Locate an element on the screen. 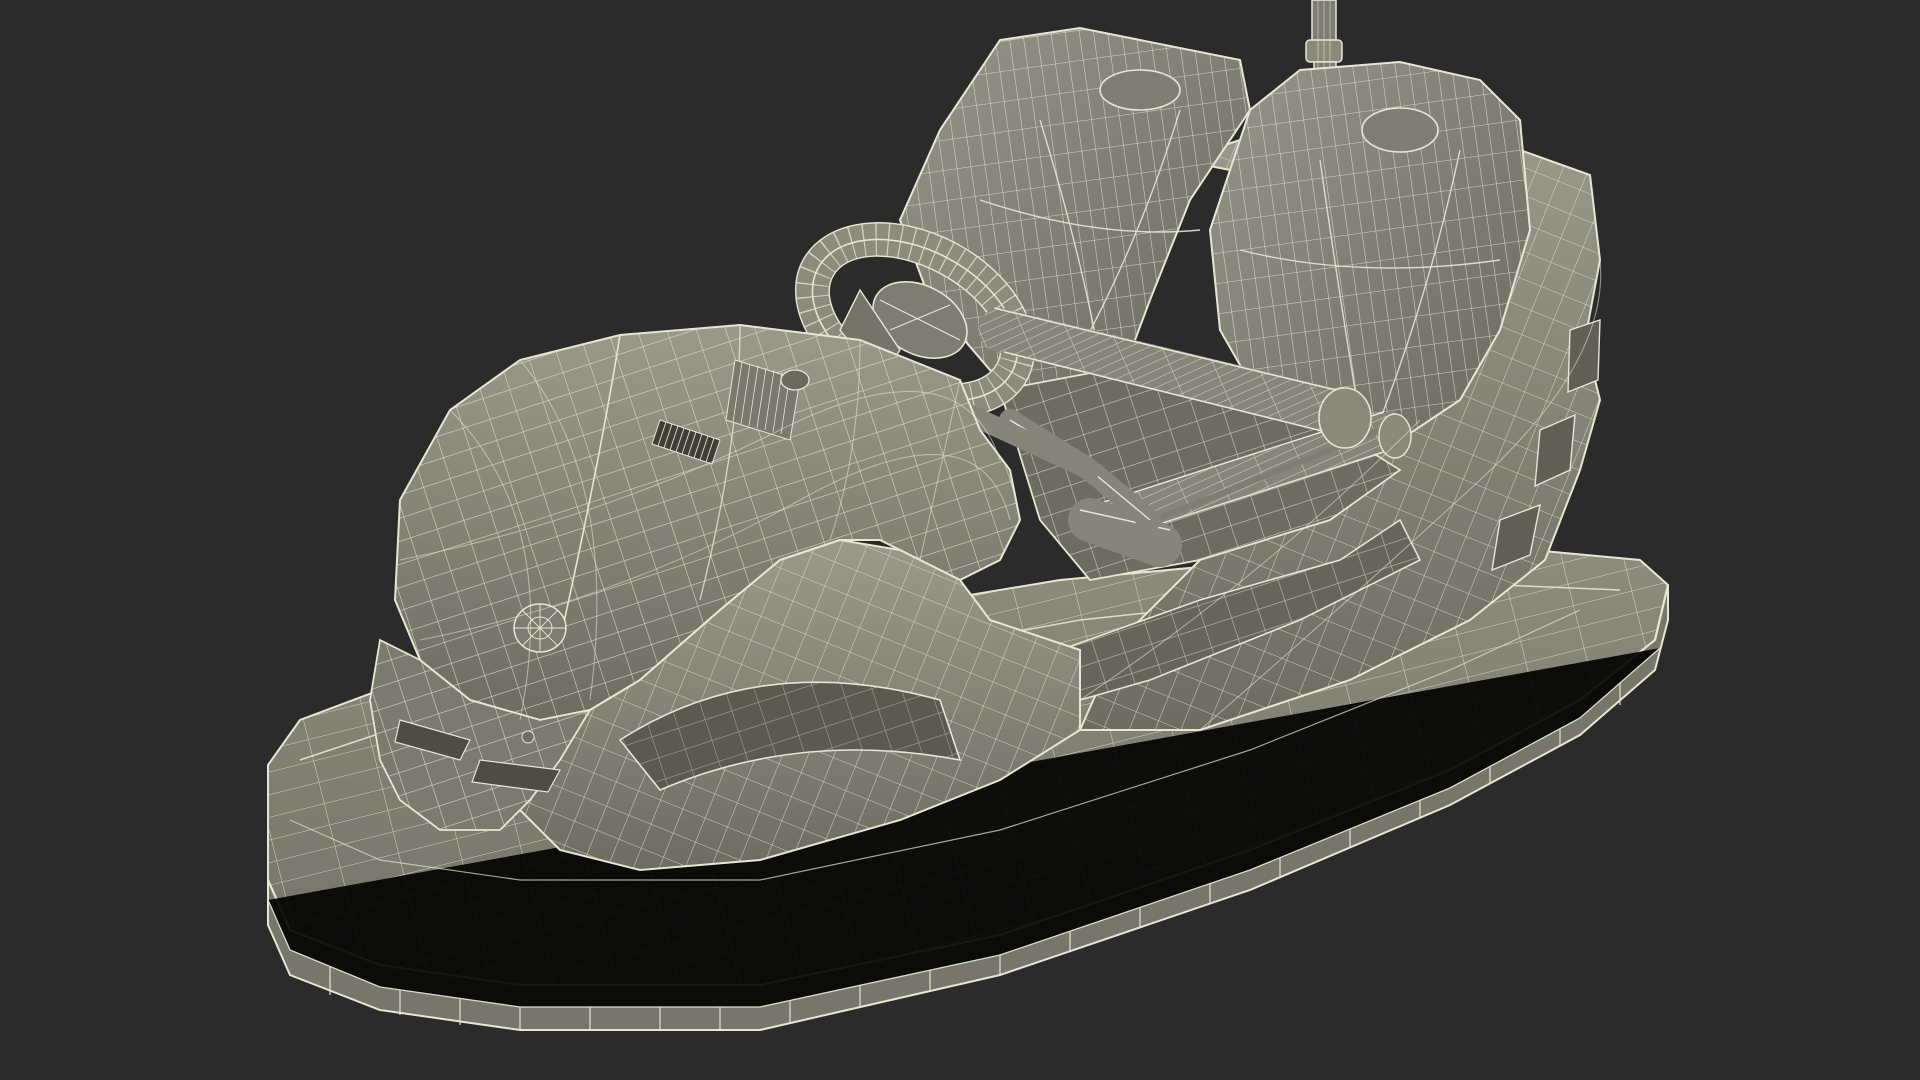 The height and width of the screenshot is (1080, 1920). front-emblem is located at coordinates (540, 628).